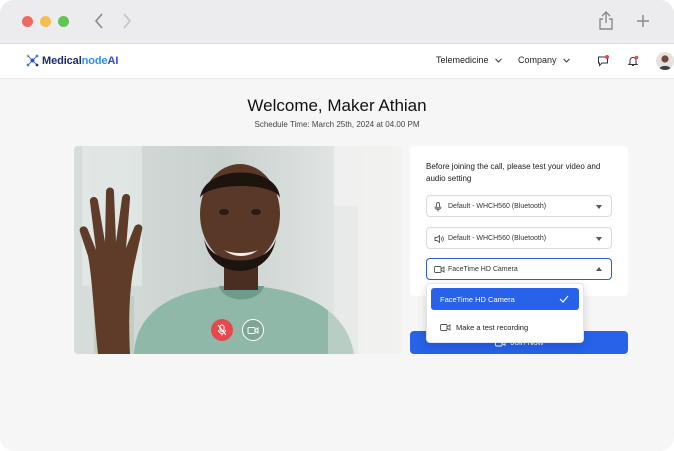  Describe the element at coordinates (127, 21) in the screenshot. I see `forward-icon` at that location.